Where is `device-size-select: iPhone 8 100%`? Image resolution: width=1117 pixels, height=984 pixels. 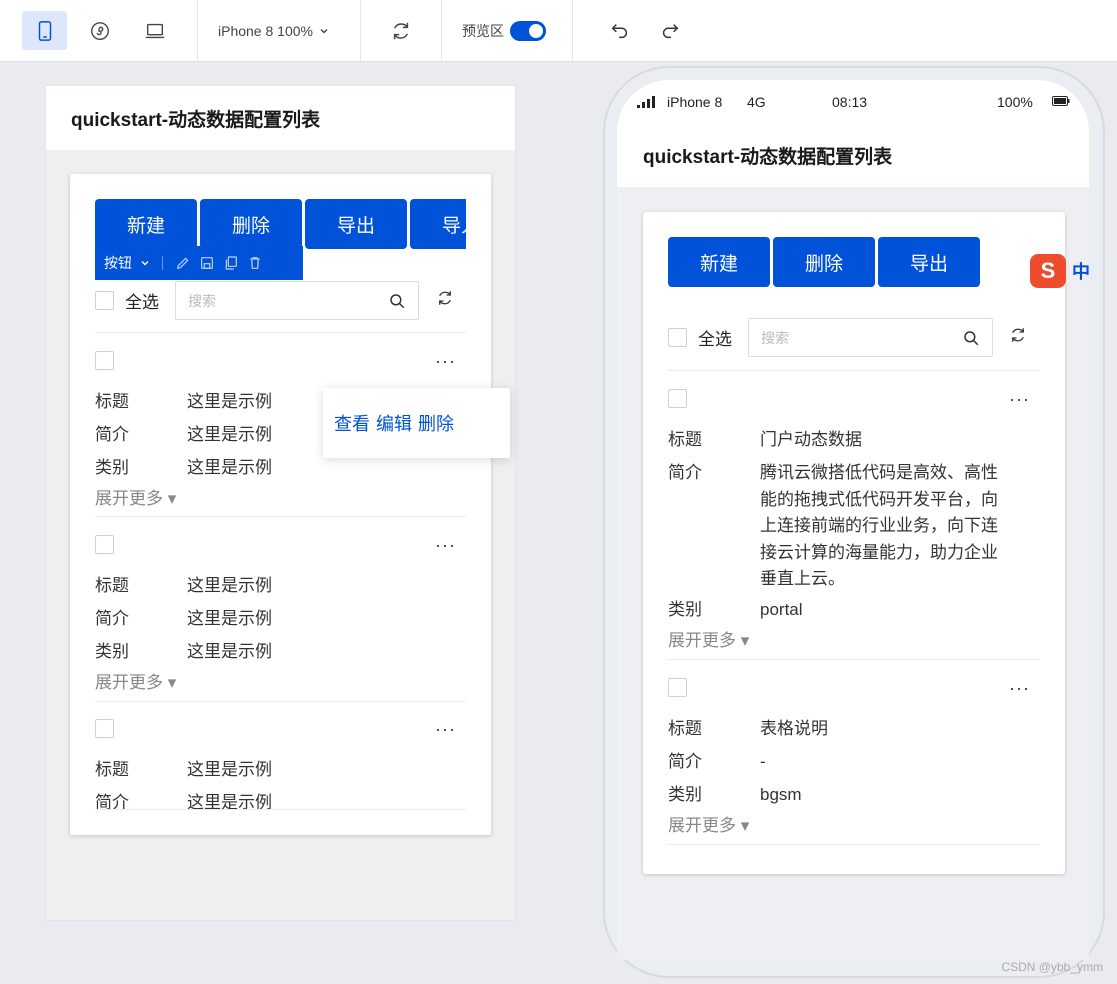 device-size-select: iPhone 8 100% is located at coordinates (279, 31).